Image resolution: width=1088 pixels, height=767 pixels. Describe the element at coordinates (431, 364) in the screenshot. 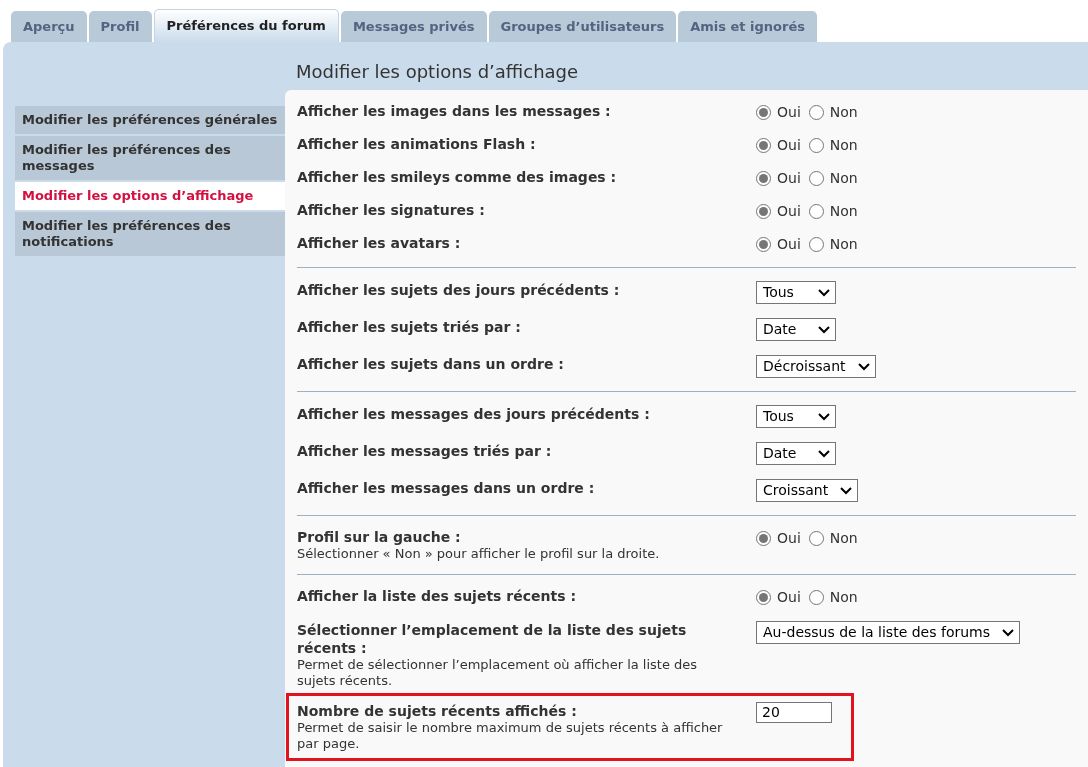

I see `option-label: Afficher les sujets dans un ordre :` at that location.